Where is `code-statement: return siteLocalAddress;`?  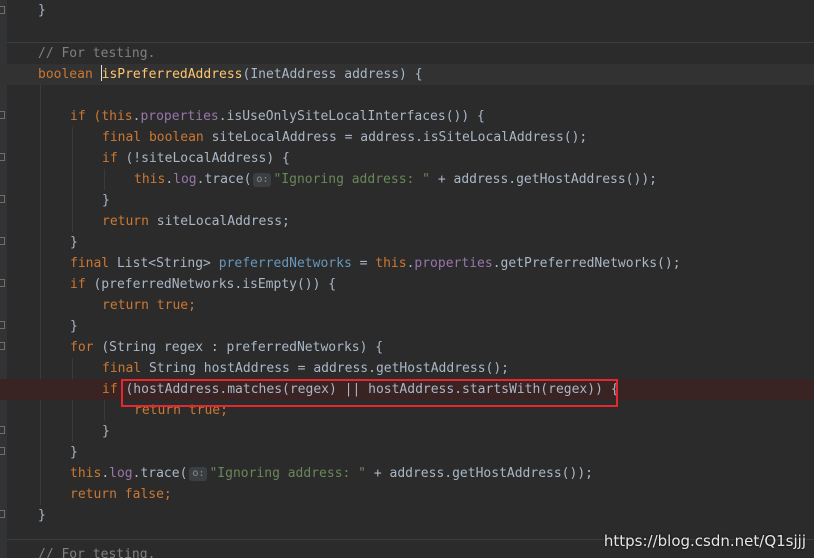
code-statement: return siteLocalAddress; is located at coordinates (196, 221).